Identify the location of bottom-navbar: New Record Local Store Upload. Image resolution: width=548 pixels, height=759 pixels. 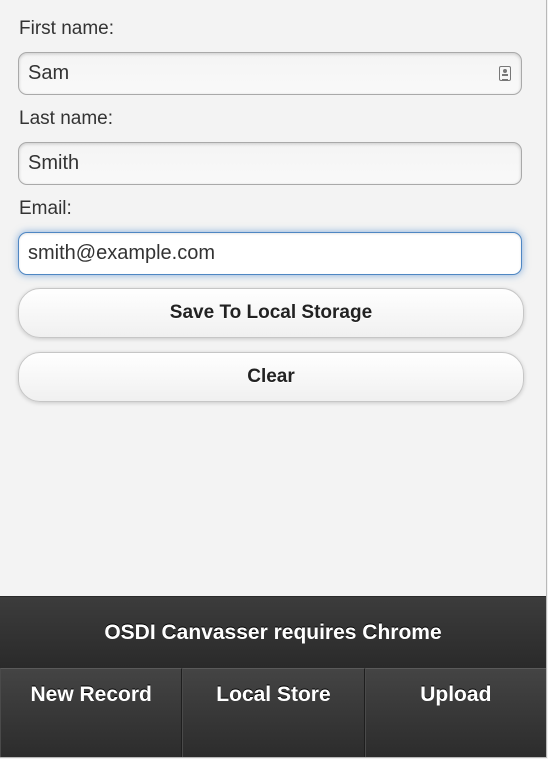
(273, 712).